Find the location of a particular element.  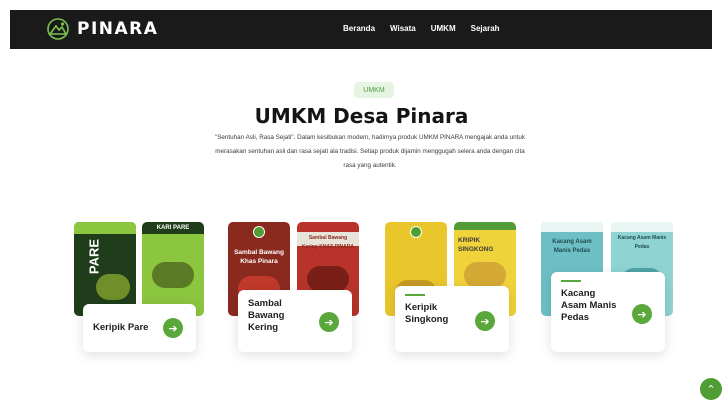

package-text: Sambal Bawang Khas Pinara is located at coordinates (259, 257).